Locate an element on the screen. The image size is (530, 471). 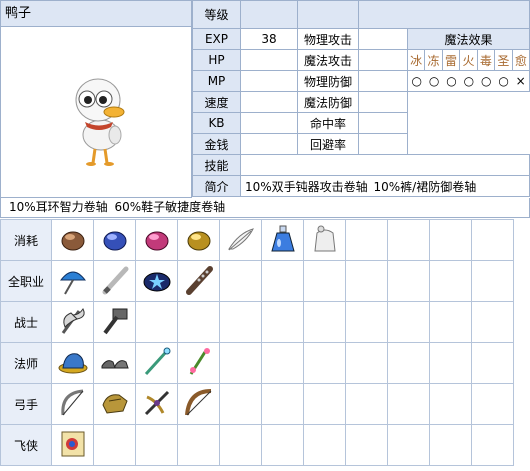
item-row: 全职业 is located at coordinates (257, 281).